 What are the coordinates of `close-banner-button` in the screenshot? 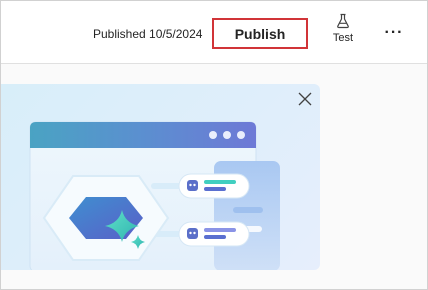 It's located at (307, 101).